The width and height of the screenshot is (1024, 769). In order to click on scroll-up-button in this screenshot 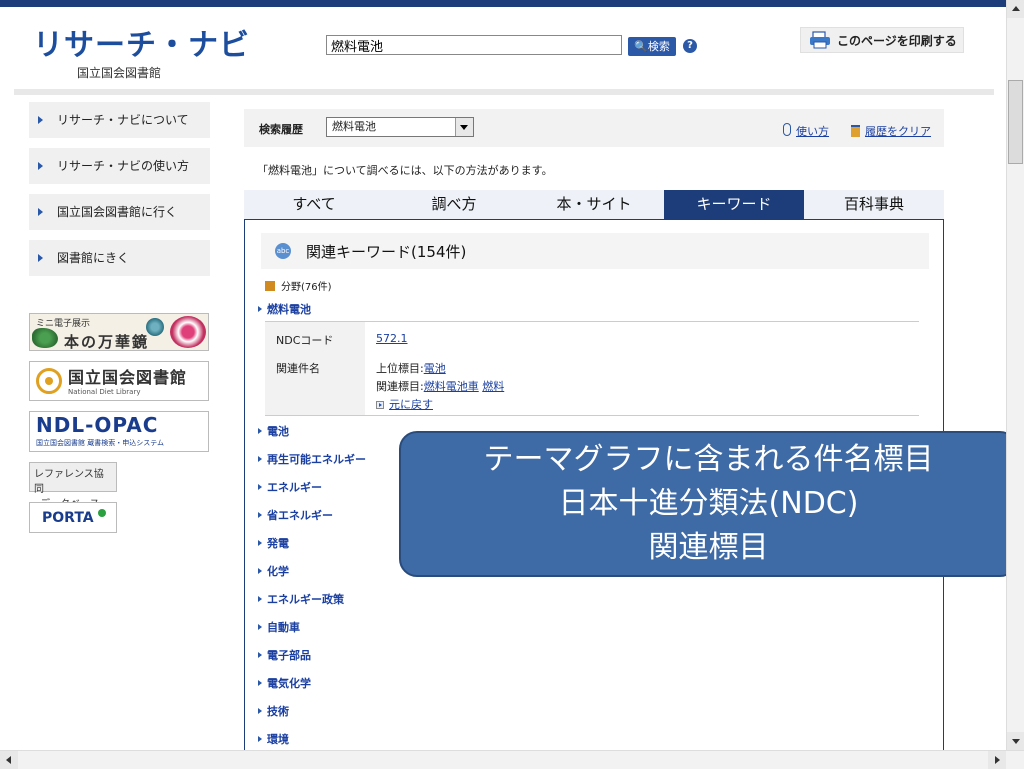, I will do `click(1015, 9)`.